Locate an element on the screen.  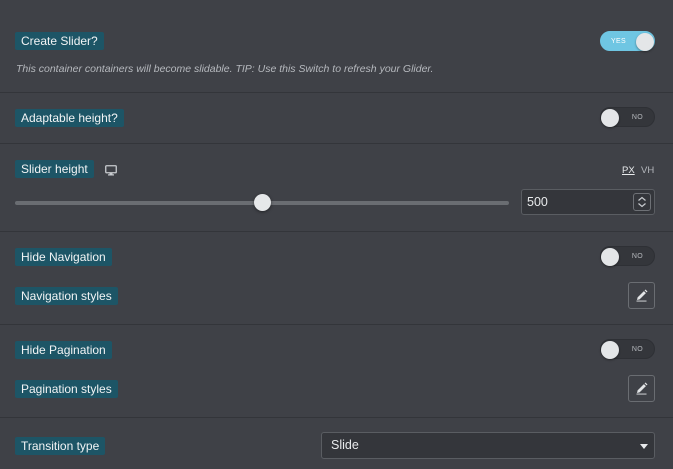
pagination-styles-edit-button is located at coordinates (641, 388).